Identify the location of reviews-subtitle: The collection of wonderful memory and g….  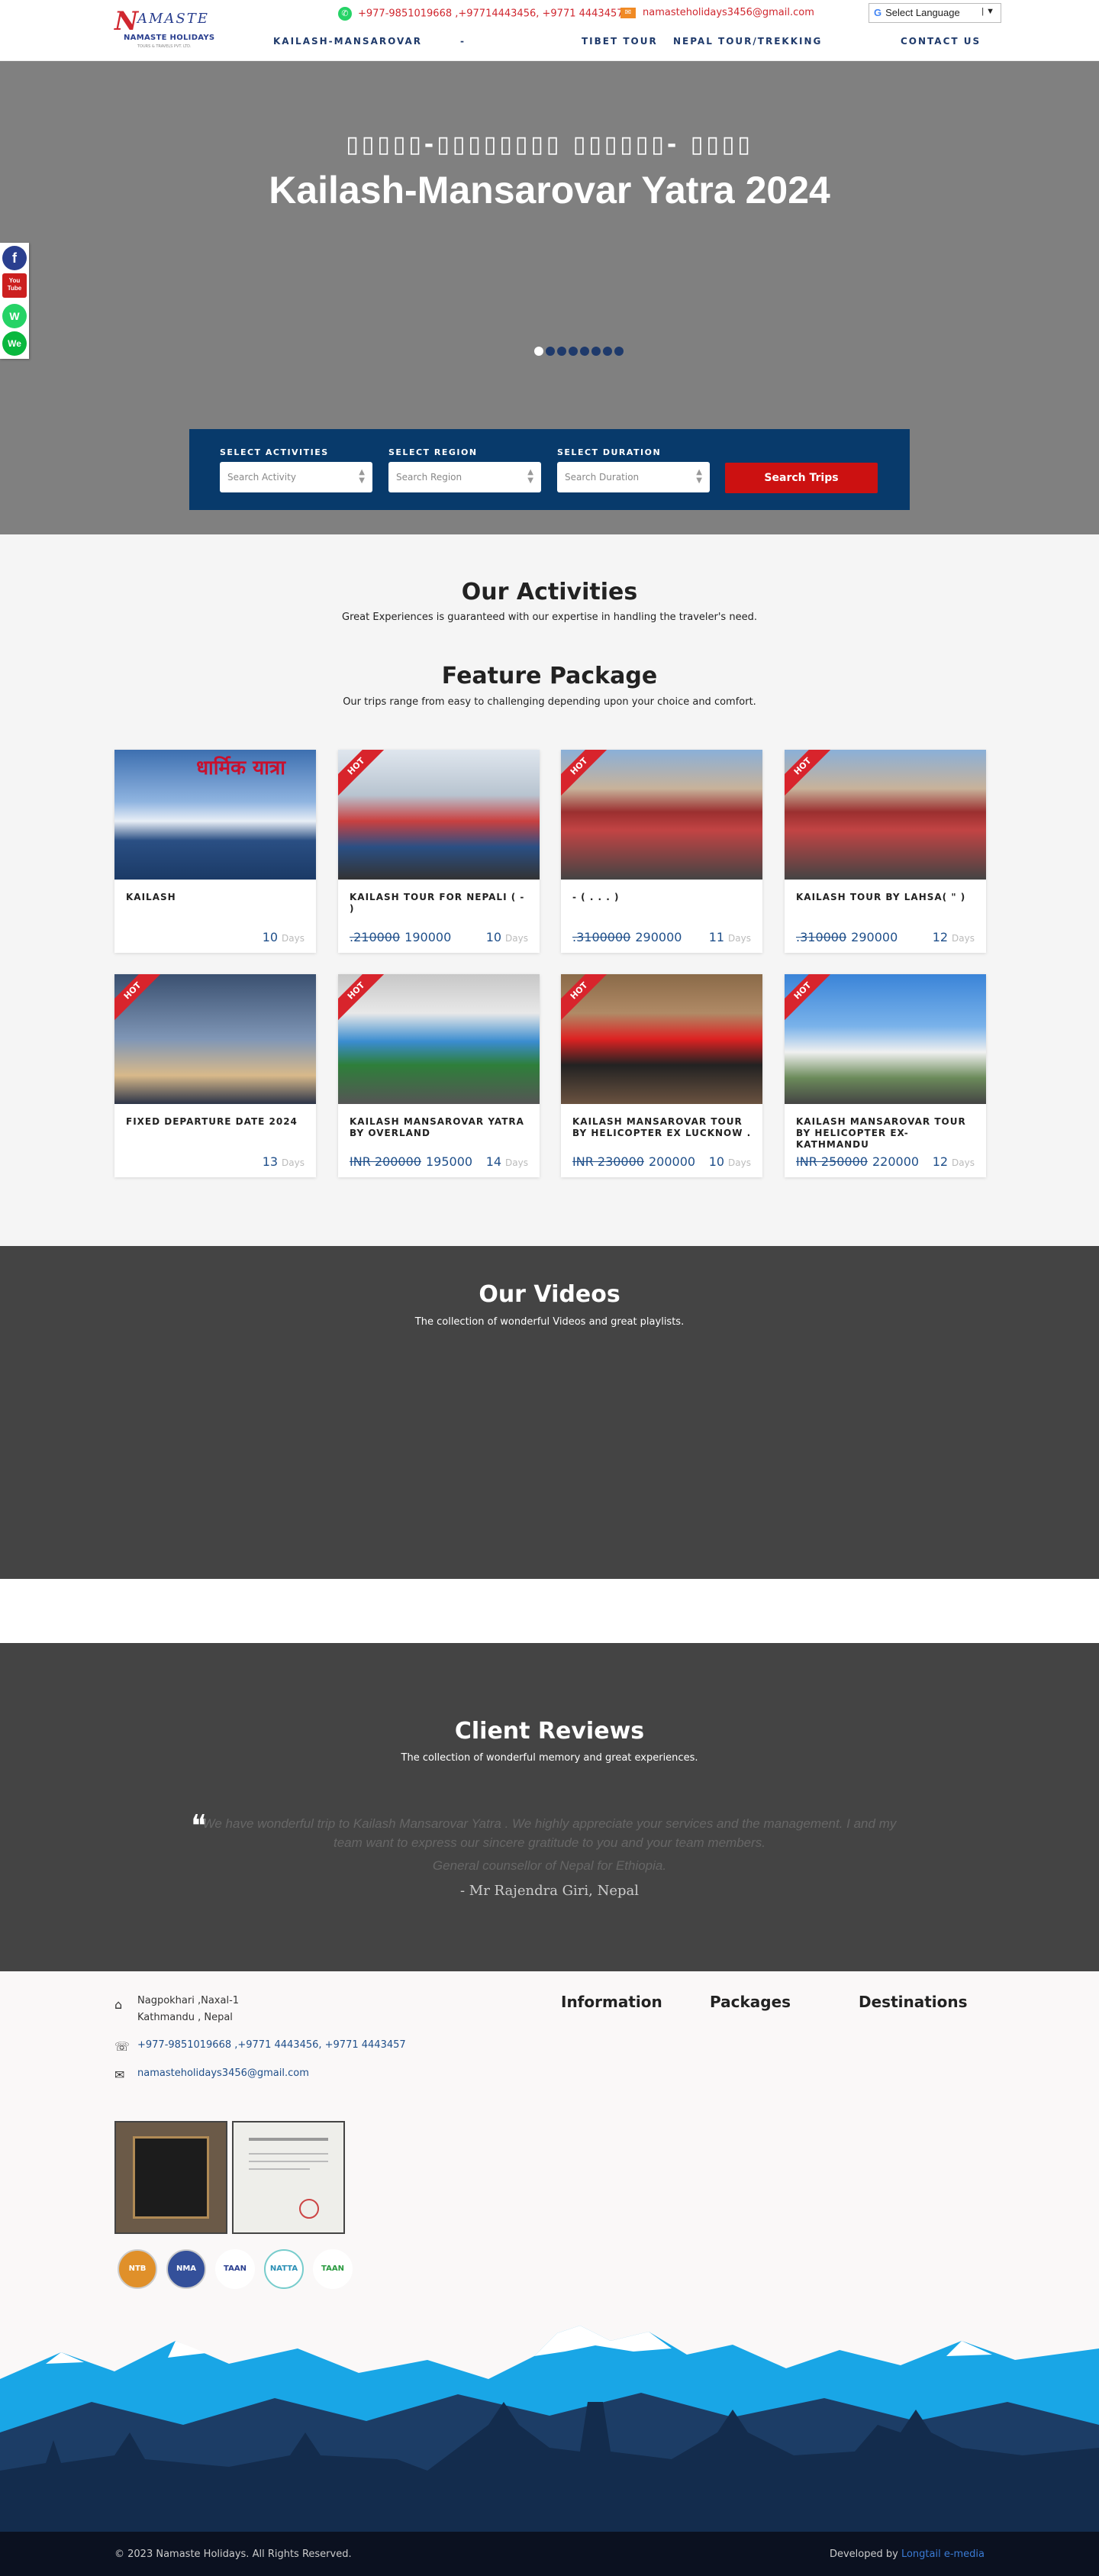
(549, 1758).